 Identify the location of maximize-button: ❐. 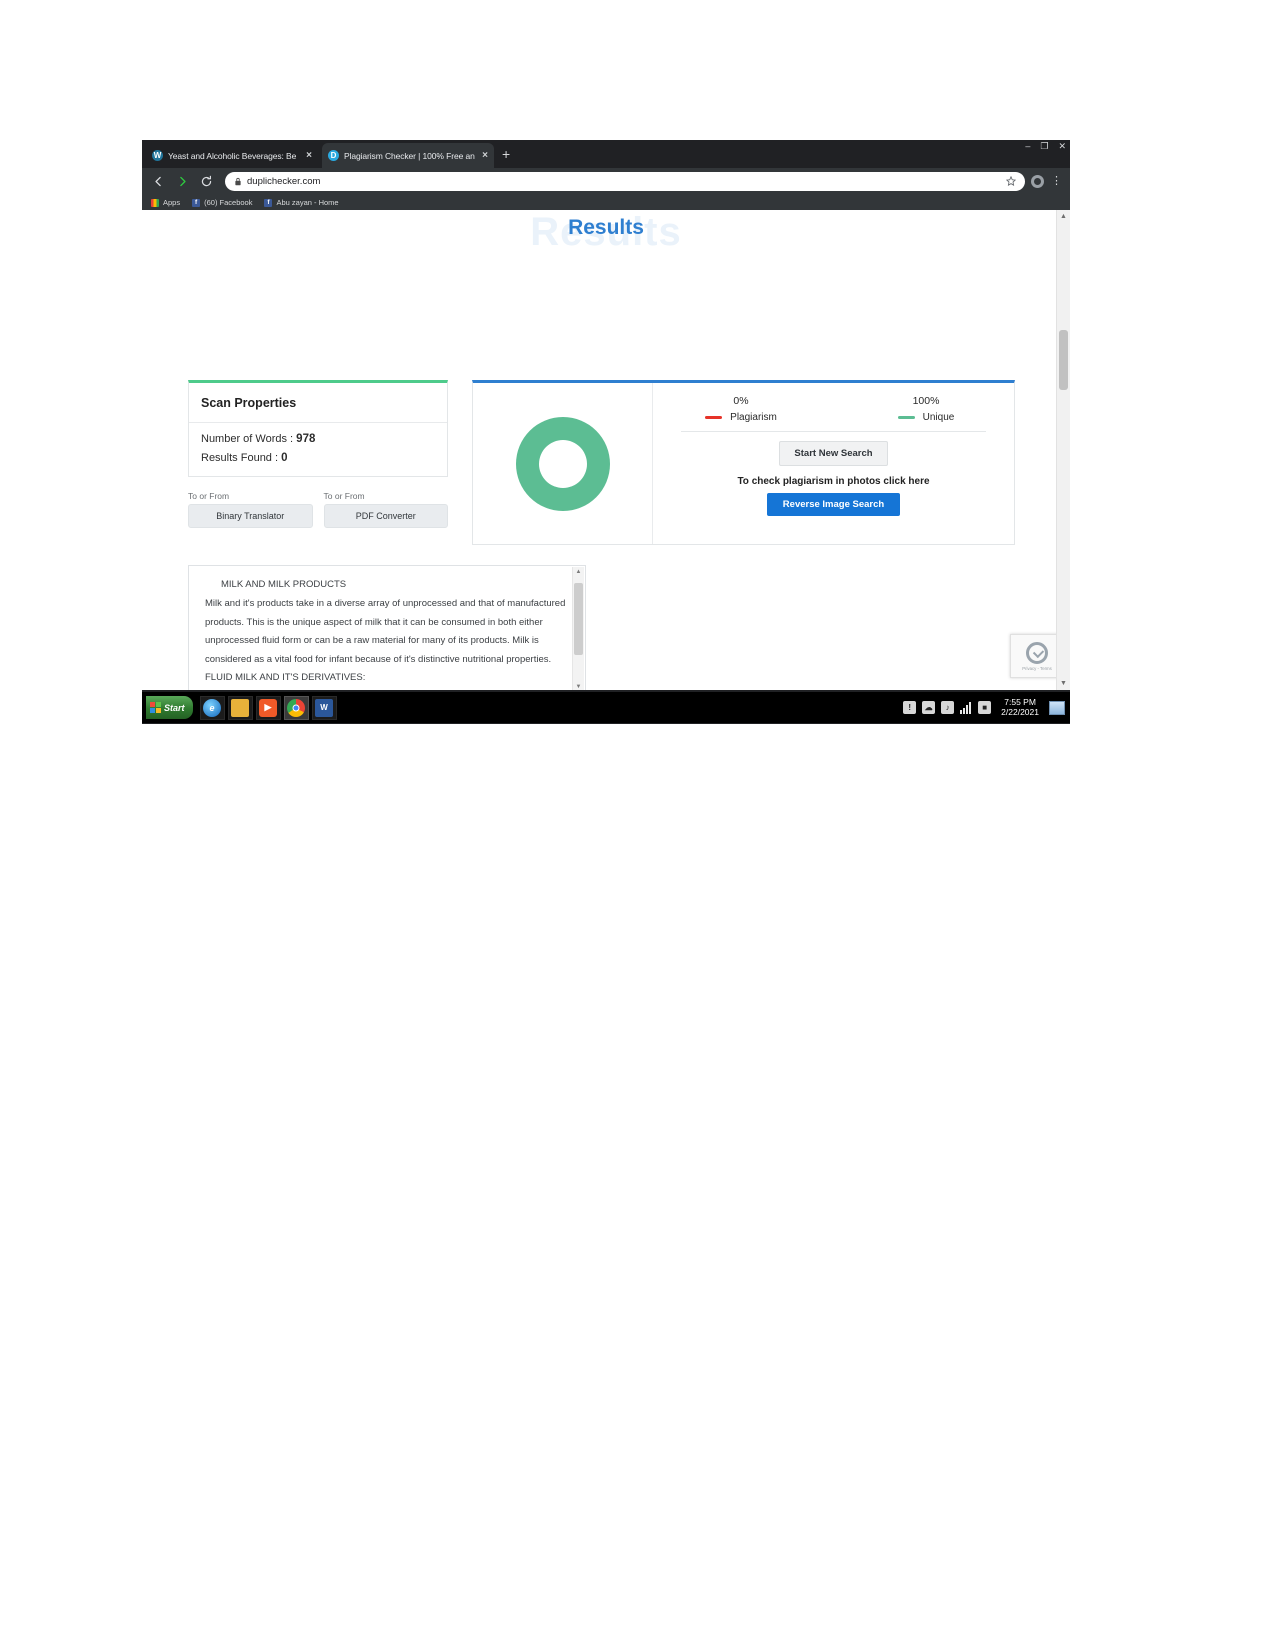
(1044, 146).